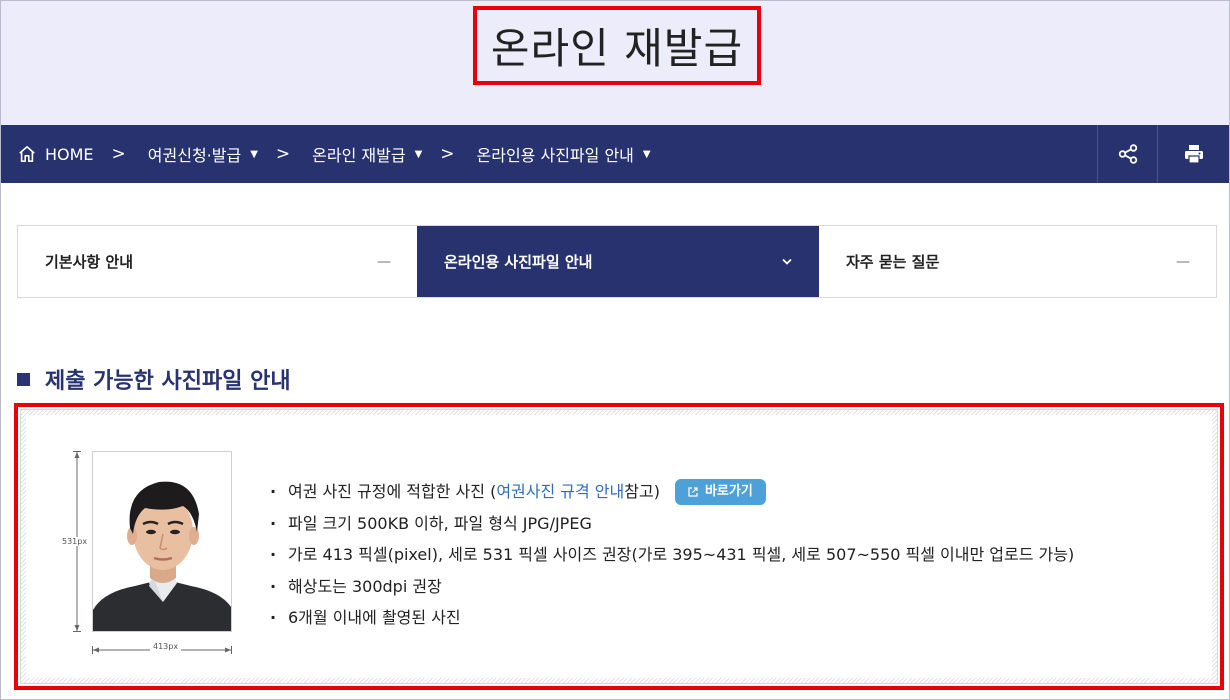 The height and width of the screenshot is (700, 1230). I want to click on list-item: · 파일 크기 500KB 이하, 파일 형식 JPG/JPEG, so click(672, 524).